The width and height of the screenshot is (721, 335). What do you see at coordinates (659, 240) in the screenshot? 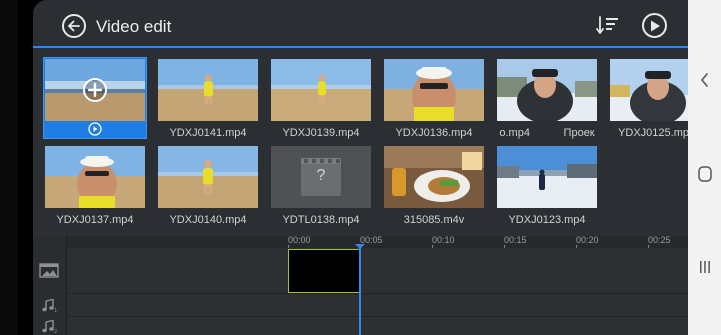
I see `tick-label: 00:25` at bounding box center [659, 240].